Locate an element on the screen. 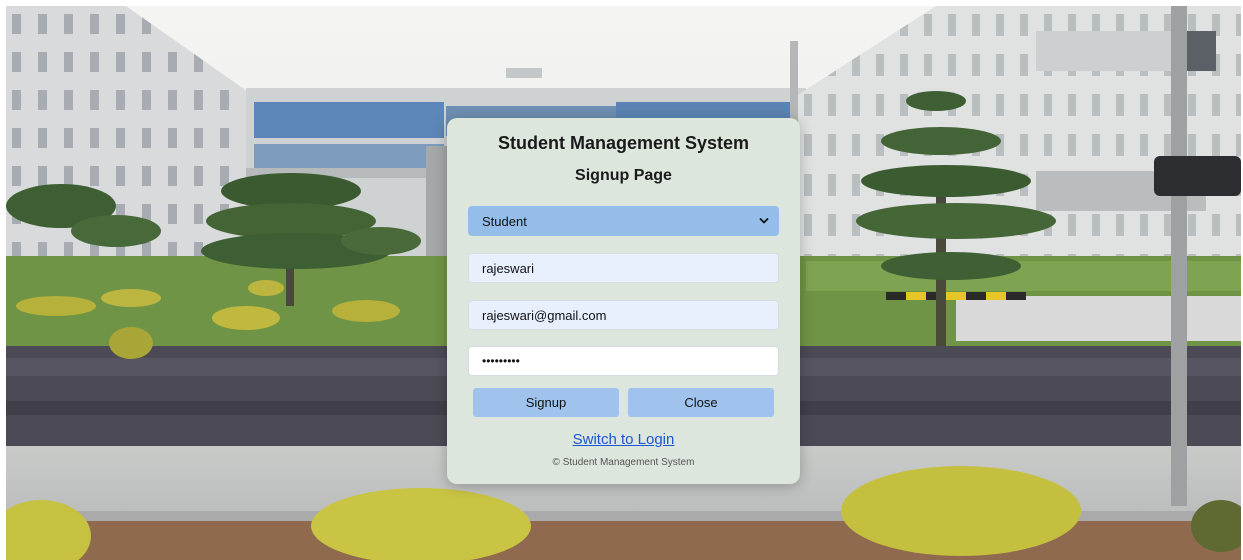 The image size is (1243, 560). chevron-down-icon is located at coordinates (764, 221).